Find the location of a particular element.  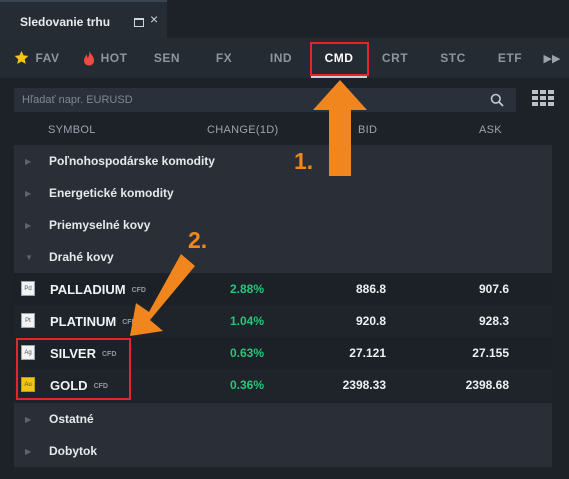

tab-label: ETF is located at coordinates (510, 58).